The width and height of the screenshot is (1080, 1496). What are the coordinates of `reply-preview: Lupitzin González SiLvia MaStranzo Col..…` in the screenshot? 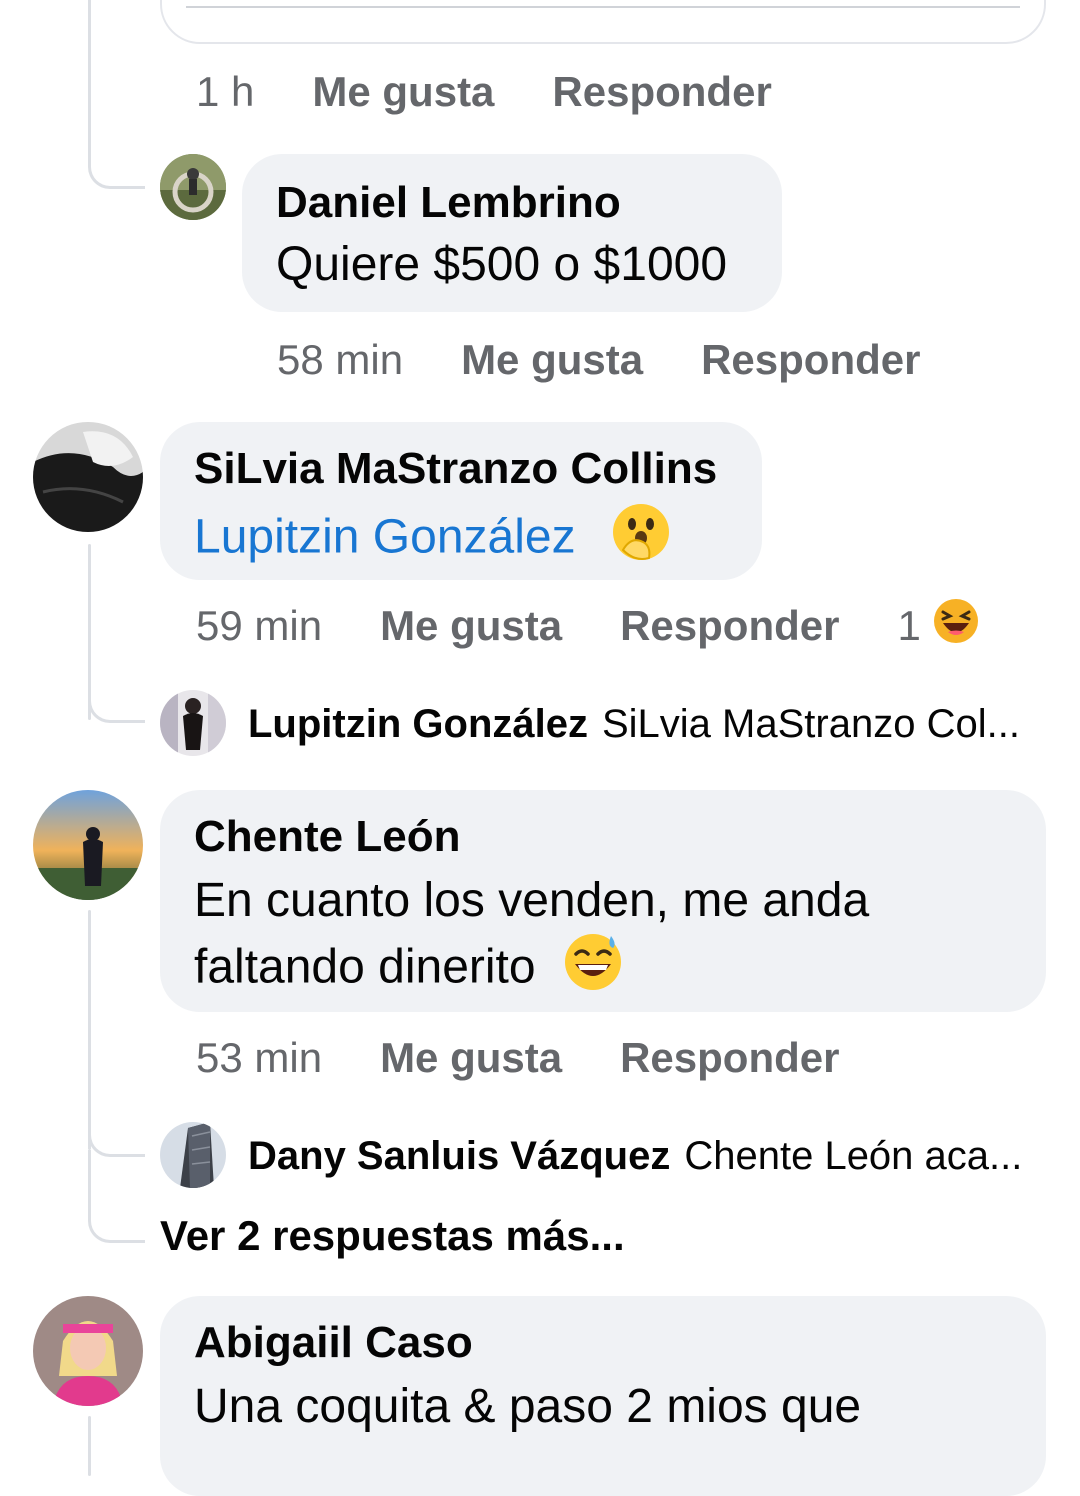 It's located at (634, 724).